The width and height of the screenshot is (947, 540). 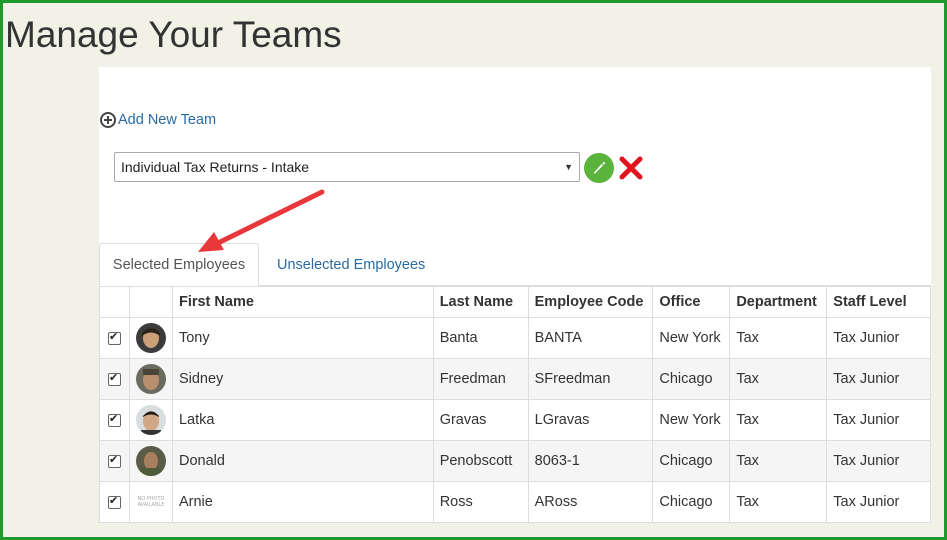 I want to click on employee-tabs: Selected Employees Unselected Employees, so click(x=515, y=264).